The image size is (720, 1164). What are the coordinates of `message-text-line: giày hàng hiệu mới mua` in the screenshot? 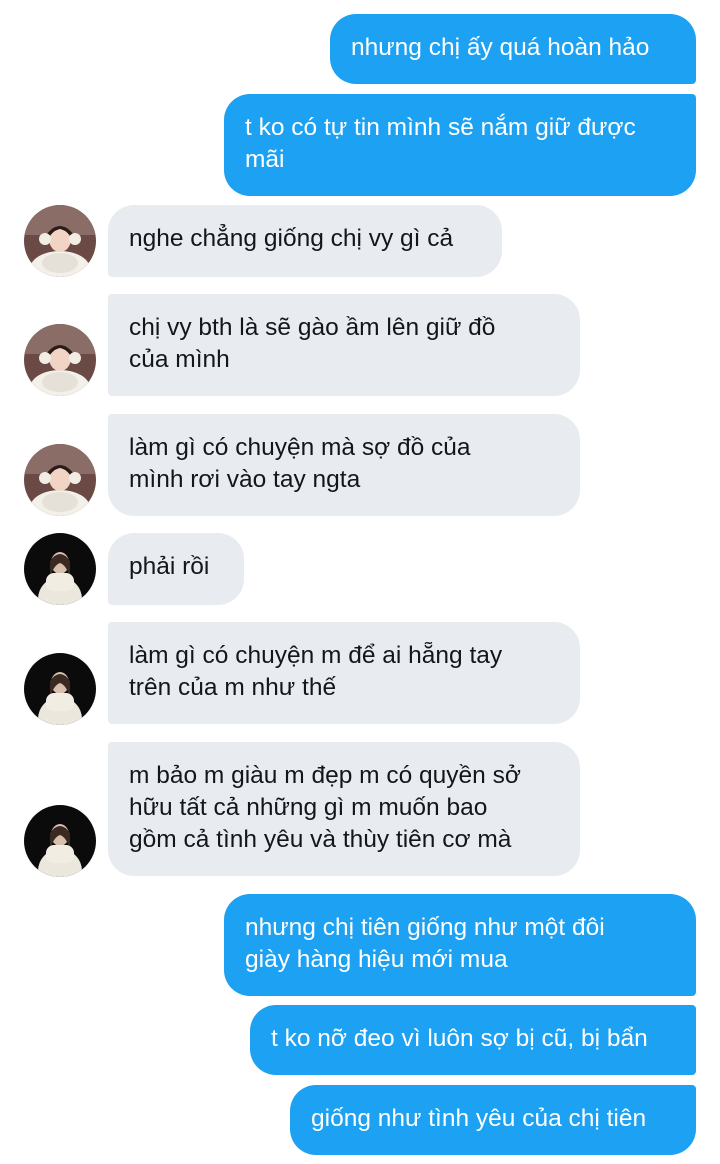 It's located at (376, 959).